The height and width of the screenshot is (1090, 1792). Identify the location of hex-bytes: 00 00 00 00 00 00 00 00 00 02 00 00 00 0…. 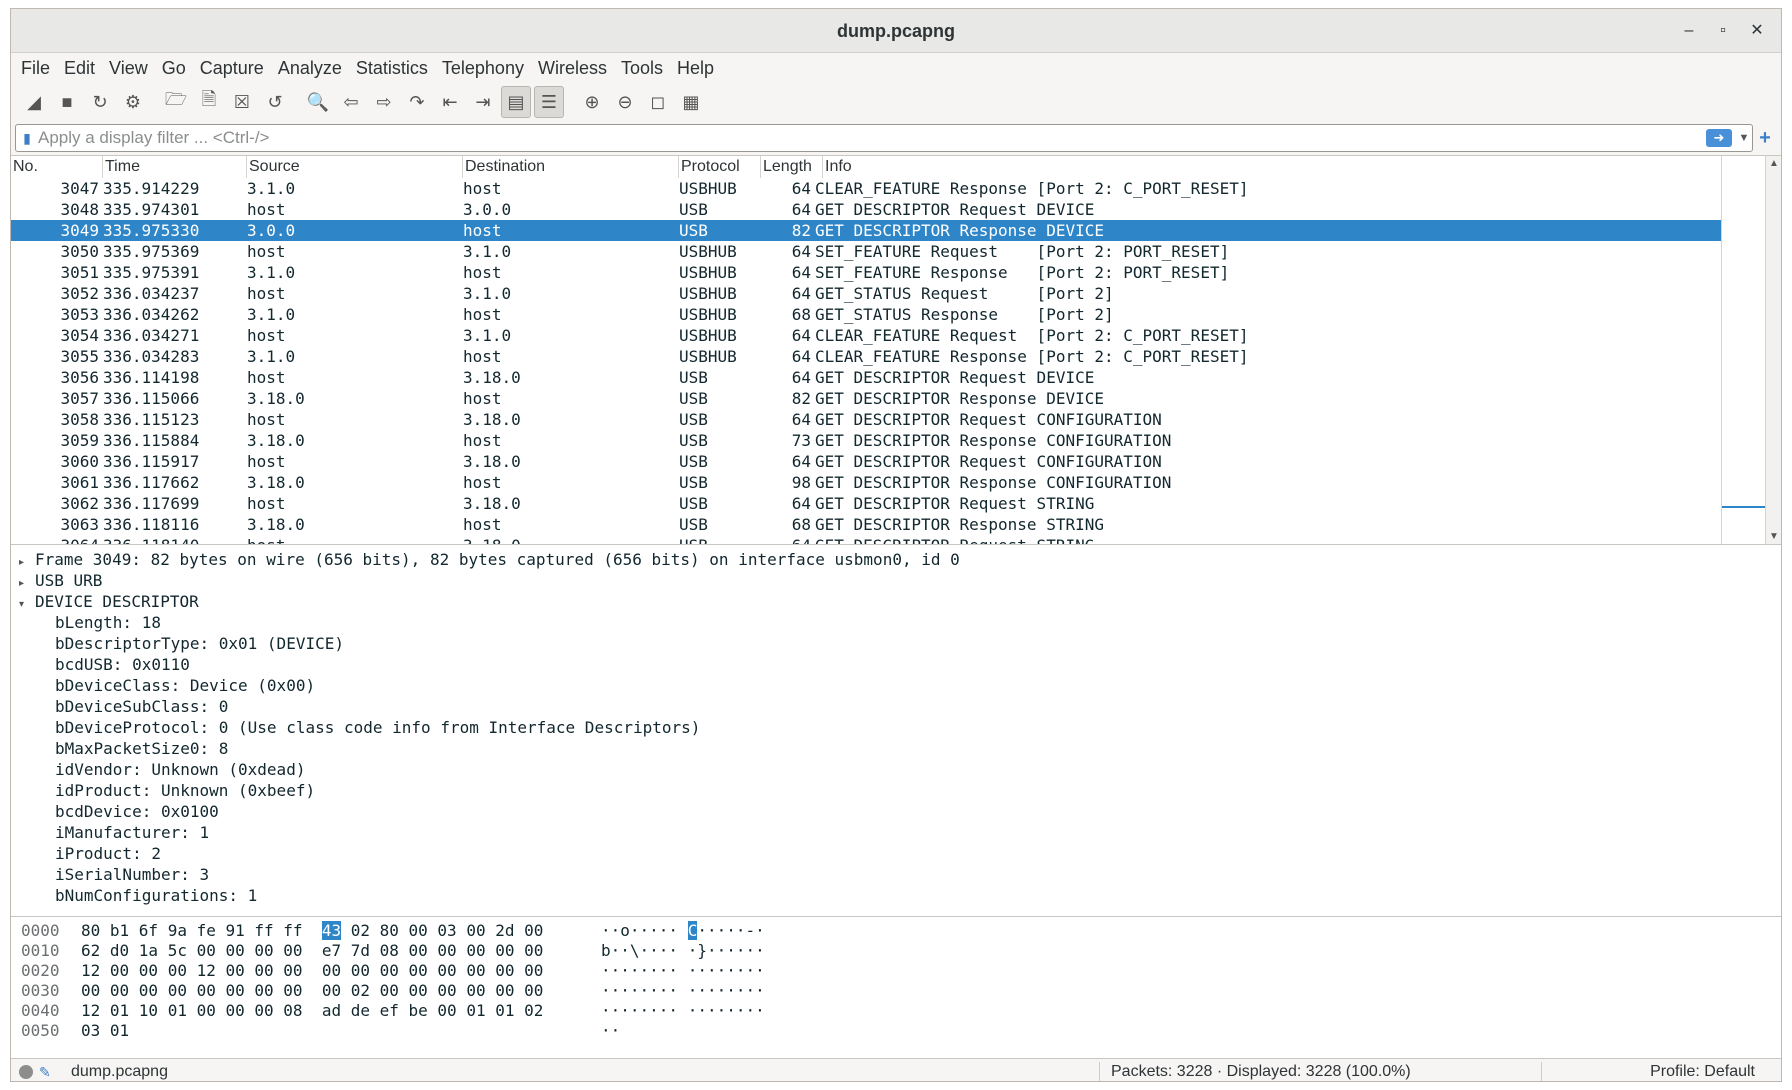
(341, 991).